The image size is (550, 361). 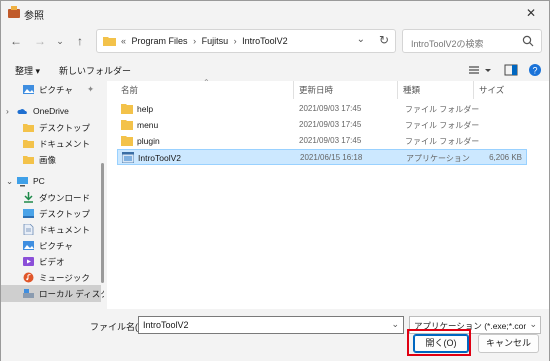 What do you see at coordinates (95, 70) in the screenshot?
I see `new-folder-button: 新しいフォルダー` at bounding box center [95, 70].